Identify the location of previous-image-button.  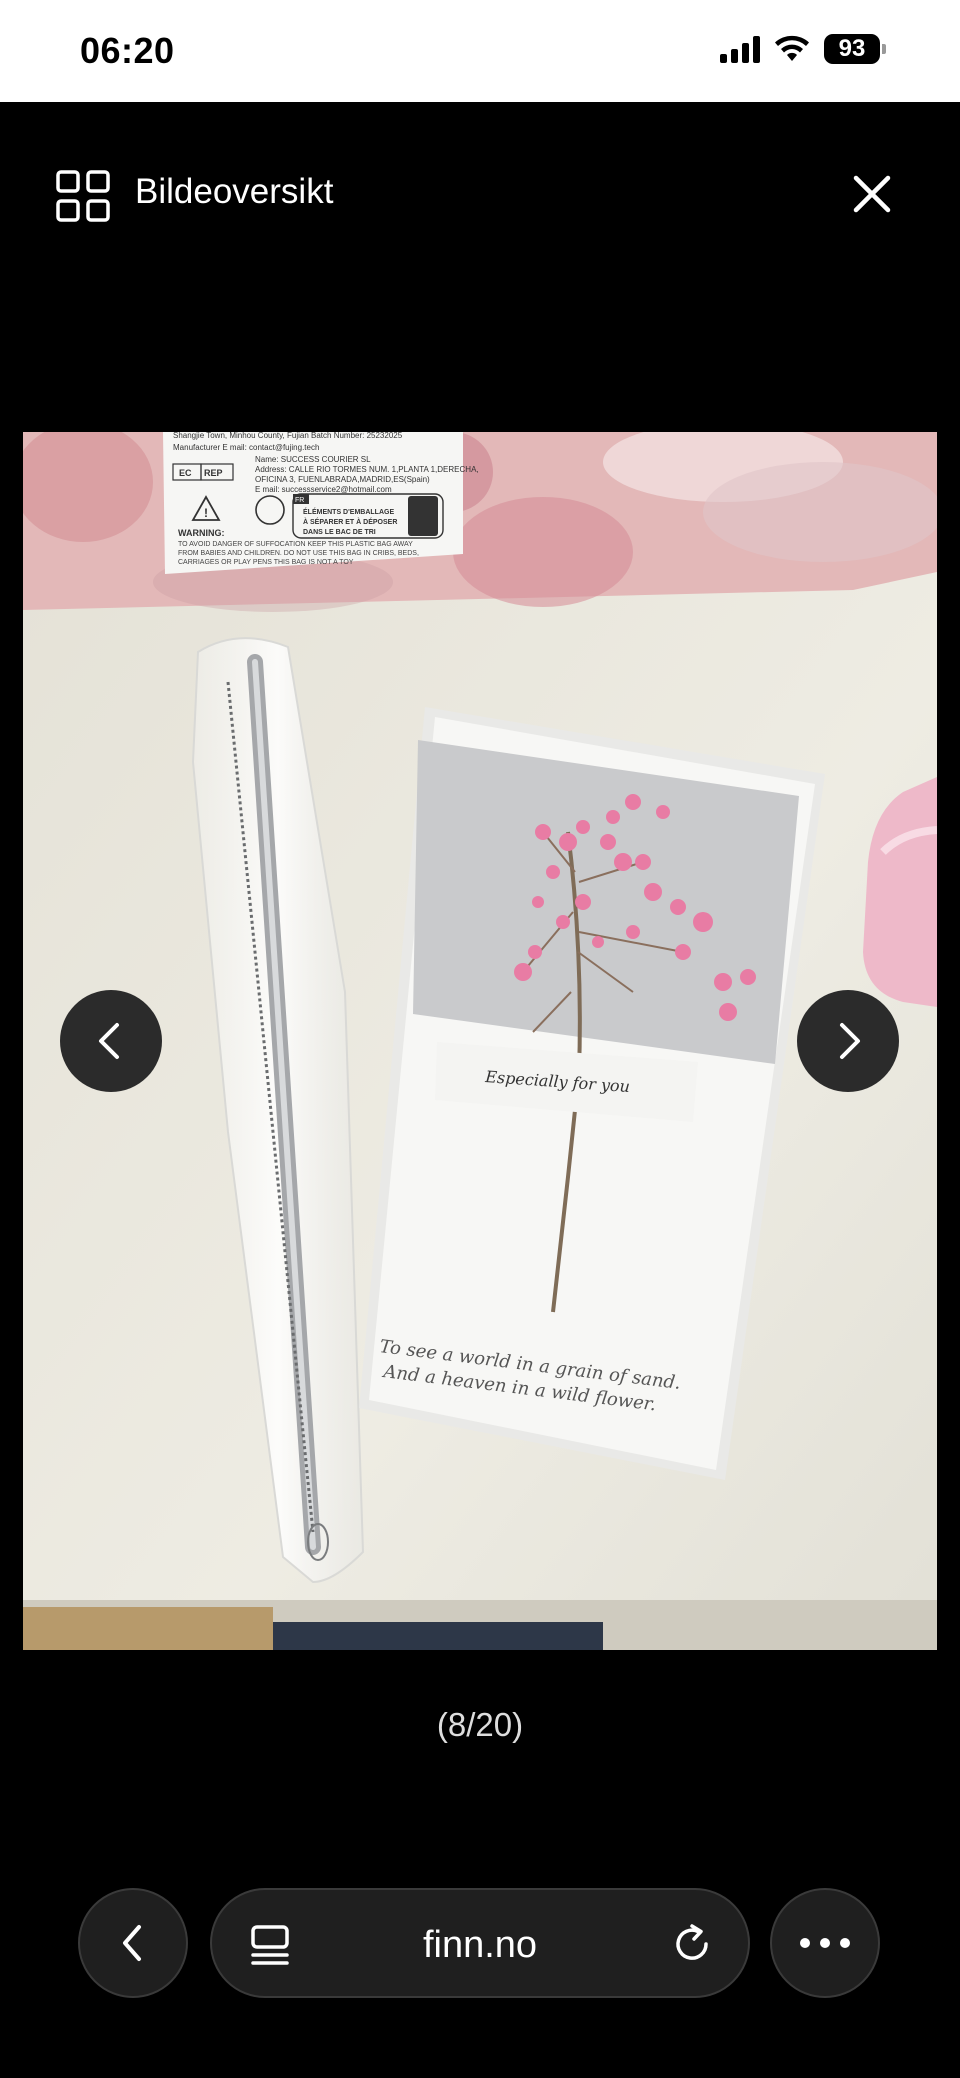
(111, 1041).